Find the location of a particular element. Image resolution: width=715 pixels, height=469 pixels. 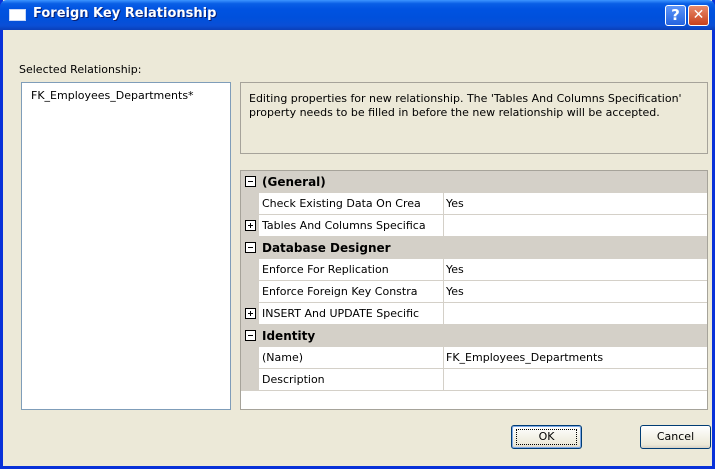

property-row-description: Description is located at coordinates (474, 380).